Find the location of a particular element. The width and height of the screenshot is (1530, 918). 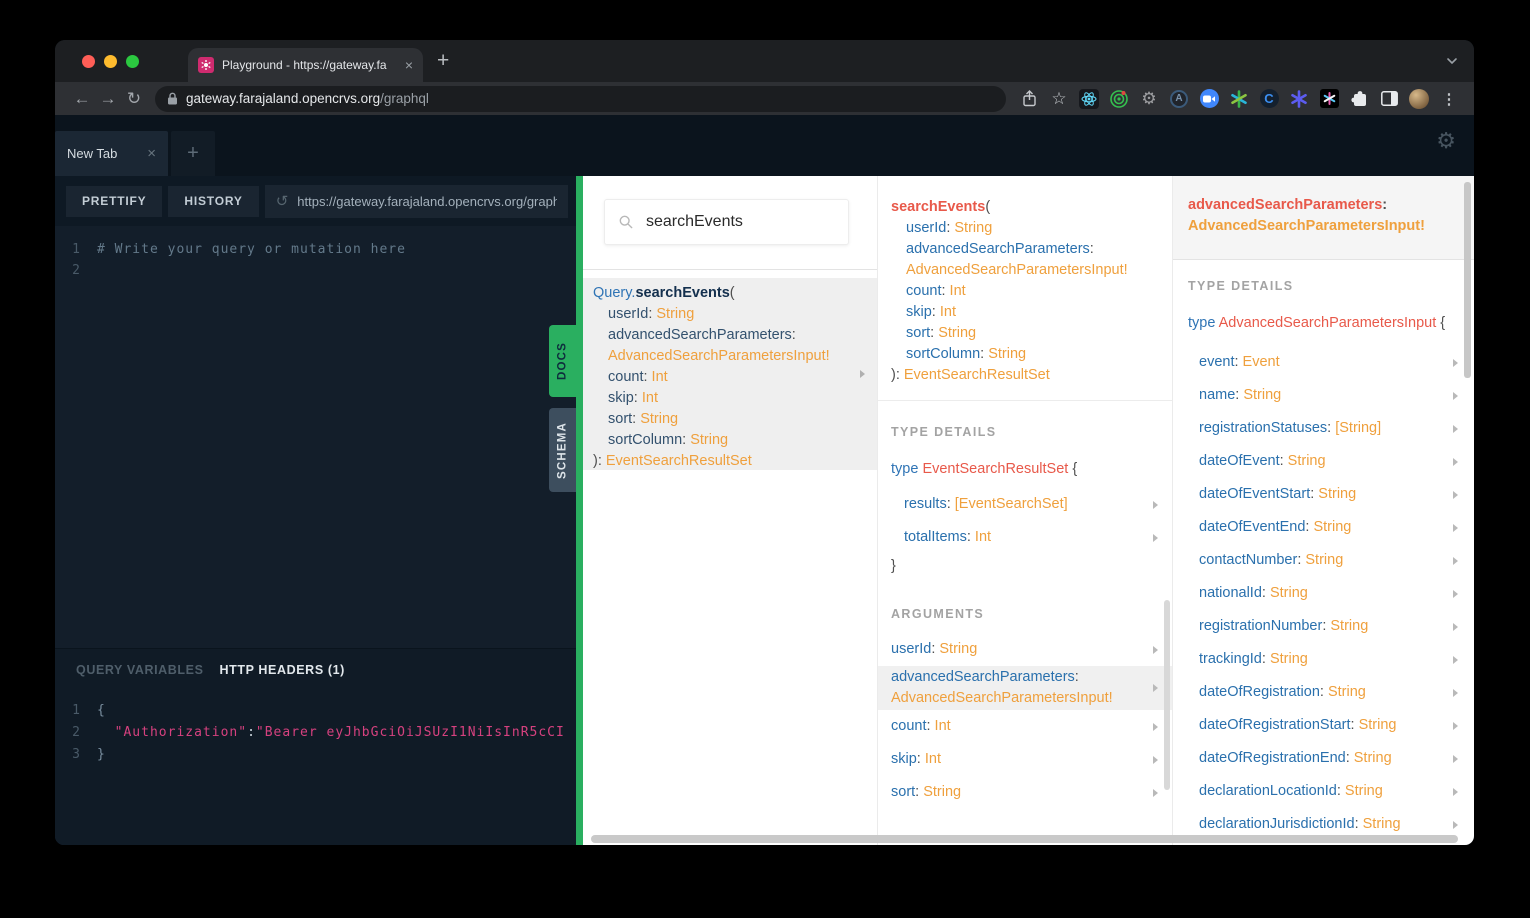

query-variables-tab: QUERY VARIABLES is located at coordinates (140, 670).